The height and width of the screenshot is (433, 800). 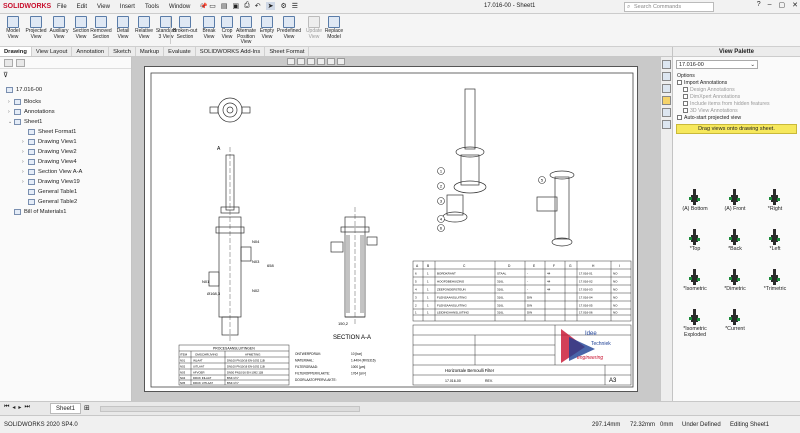 I want to click on predefined-view-button: Predefined View, so click(x=289, y=30).